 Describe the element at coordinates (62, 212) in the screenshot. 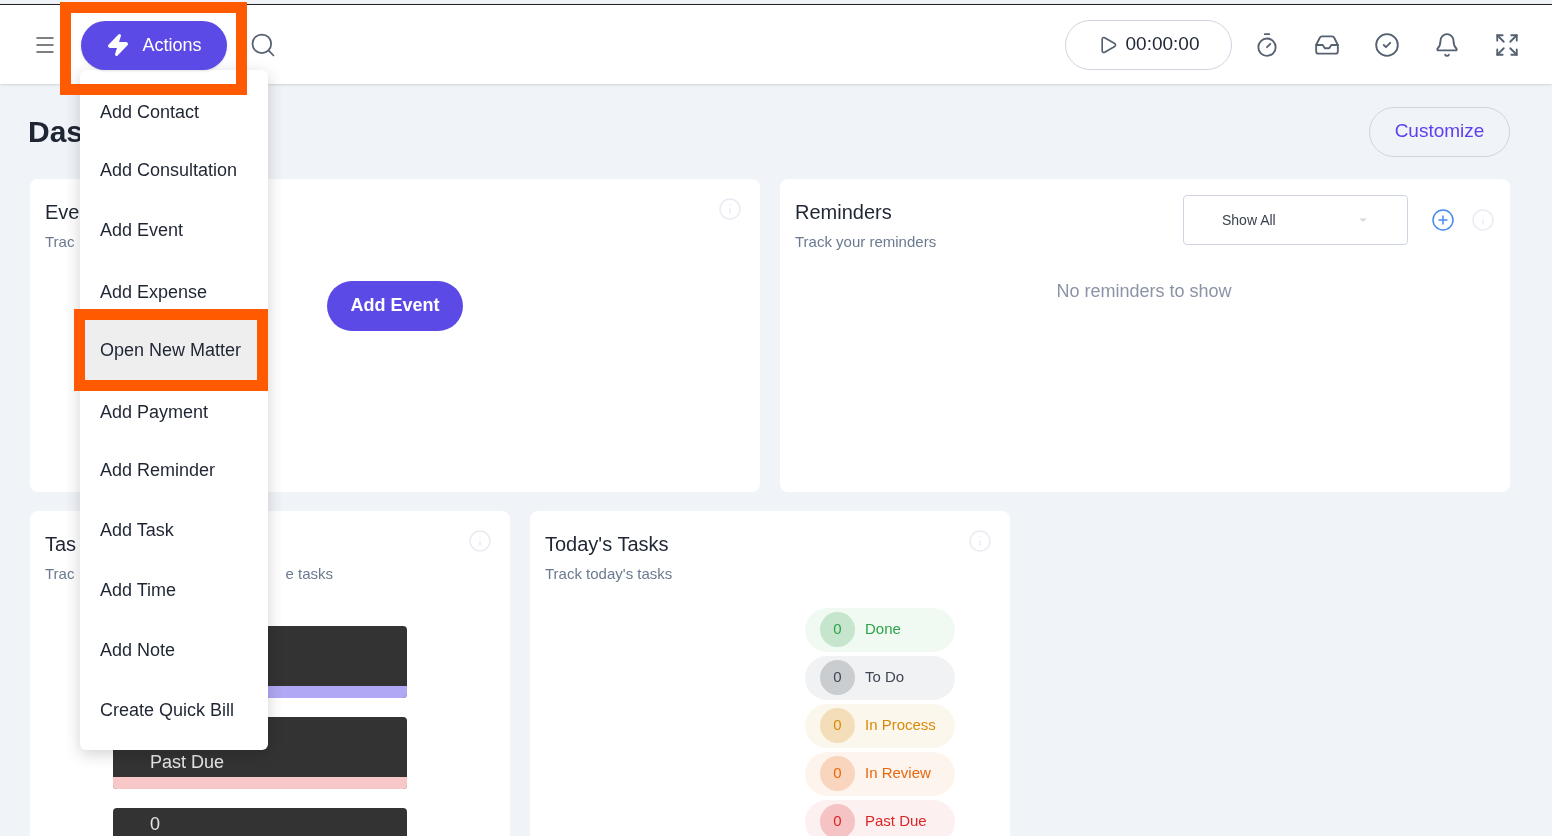

I see `card-title: Eve` at that location.